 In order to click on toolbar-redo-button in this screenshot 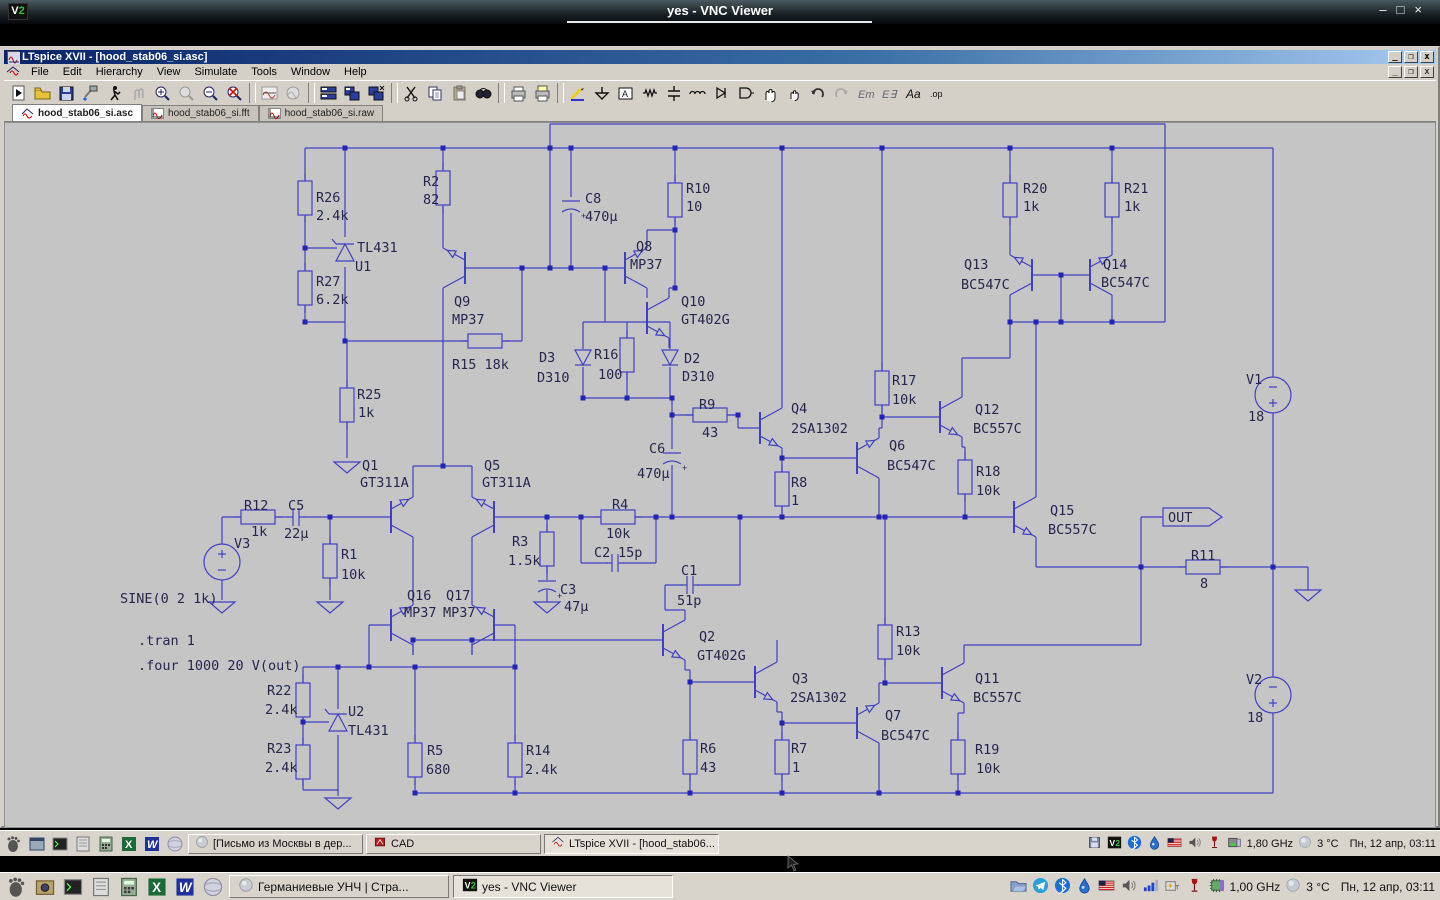, I will do `click(842, 93)`.